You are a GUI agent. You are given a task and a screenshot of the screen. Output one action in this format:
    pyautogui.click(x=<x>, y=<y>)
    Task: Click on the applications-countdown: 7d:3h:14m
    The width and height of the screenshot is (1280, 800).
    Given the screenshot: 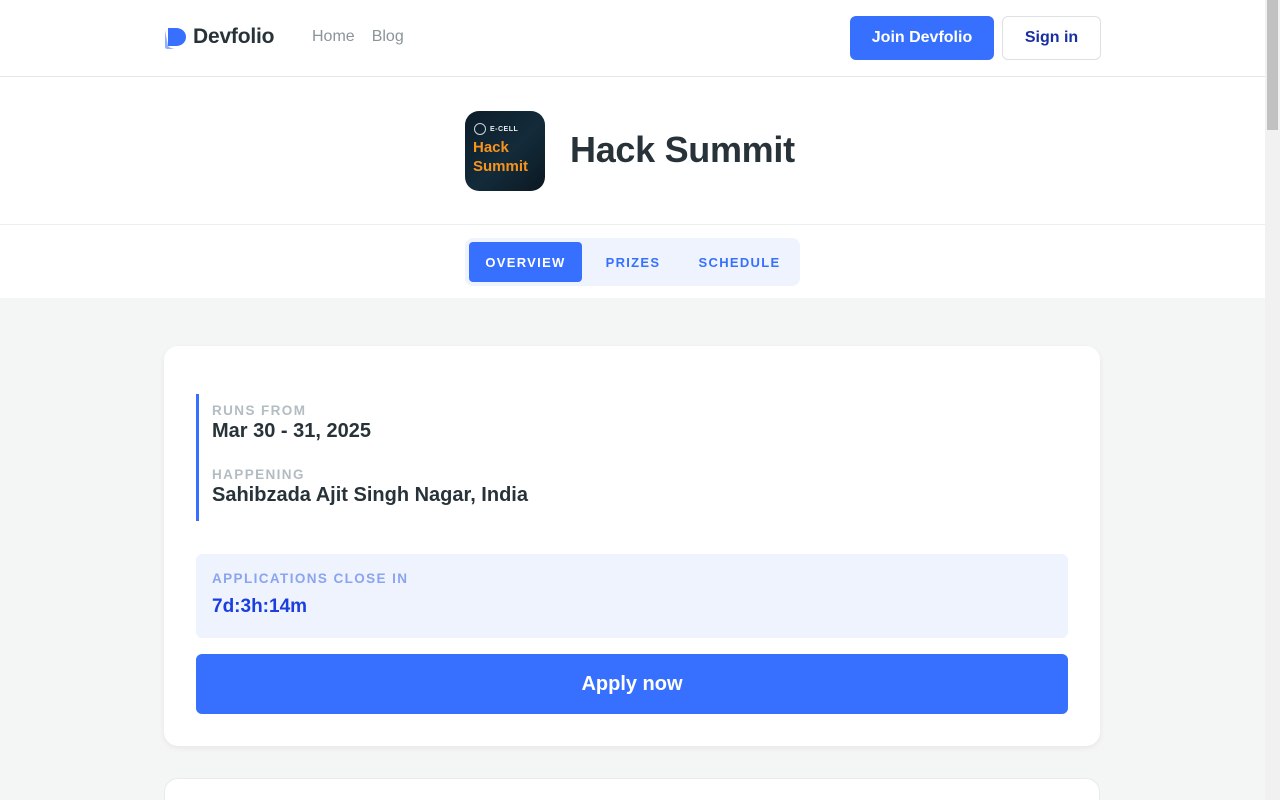 What is the action you would take?
    pyautogui.click(x=260, y=606)
    